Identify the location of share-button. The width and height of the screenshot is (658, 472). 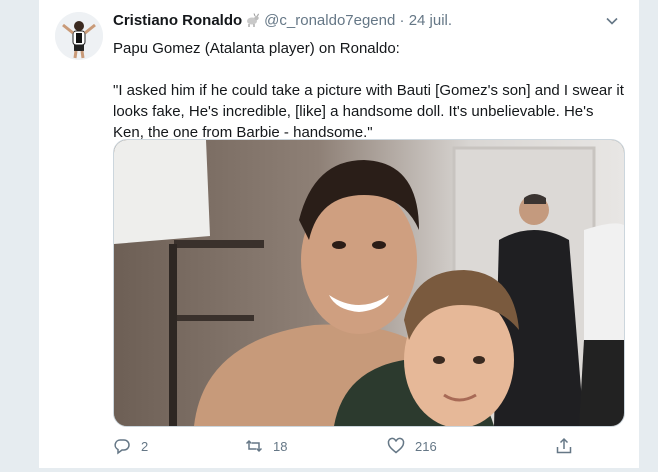
(569, 446).